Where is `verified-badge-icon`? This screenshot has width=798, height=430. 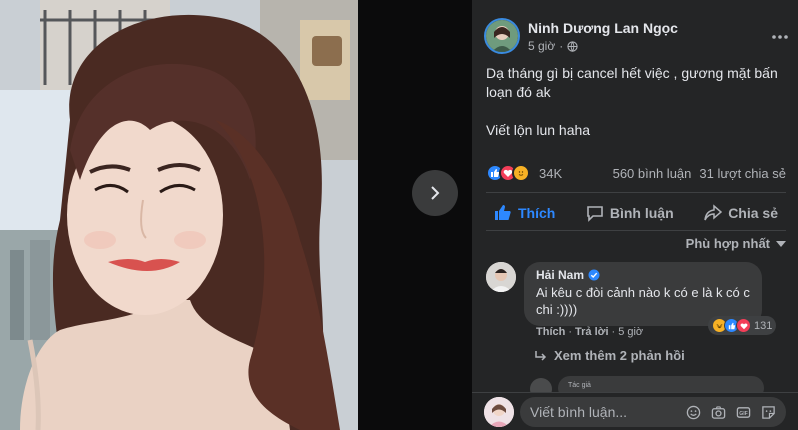 verified-badge-icon is located at coordinates (594, 275).